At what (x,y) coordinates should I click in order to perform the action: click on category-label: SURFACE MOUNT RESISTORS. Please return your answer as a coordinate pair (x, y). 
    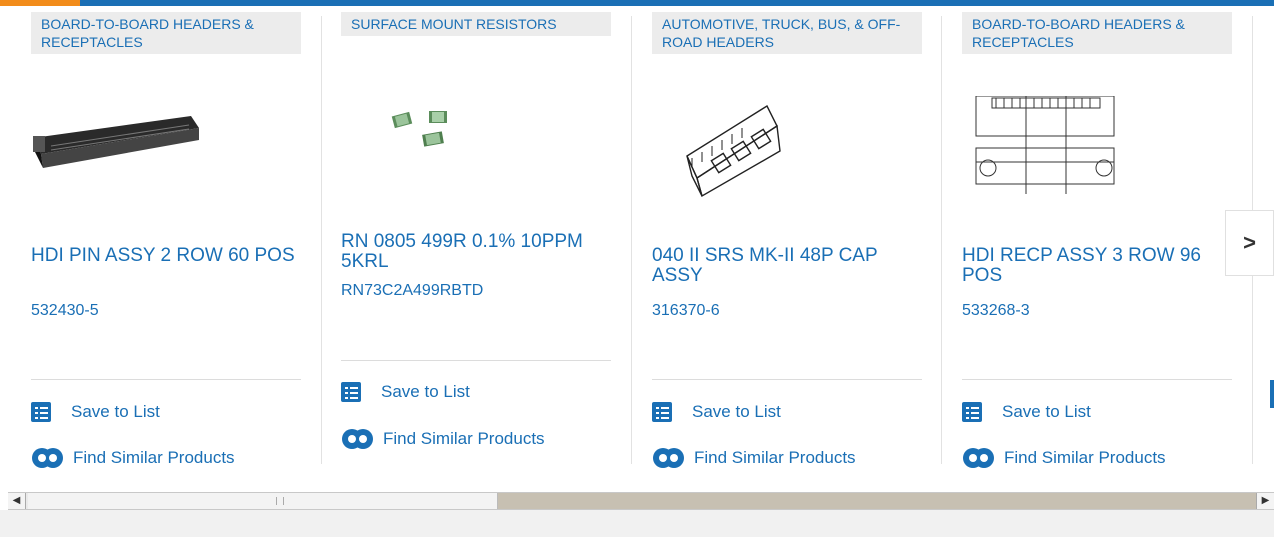
    Looking at the image, I should click on (476, 24).